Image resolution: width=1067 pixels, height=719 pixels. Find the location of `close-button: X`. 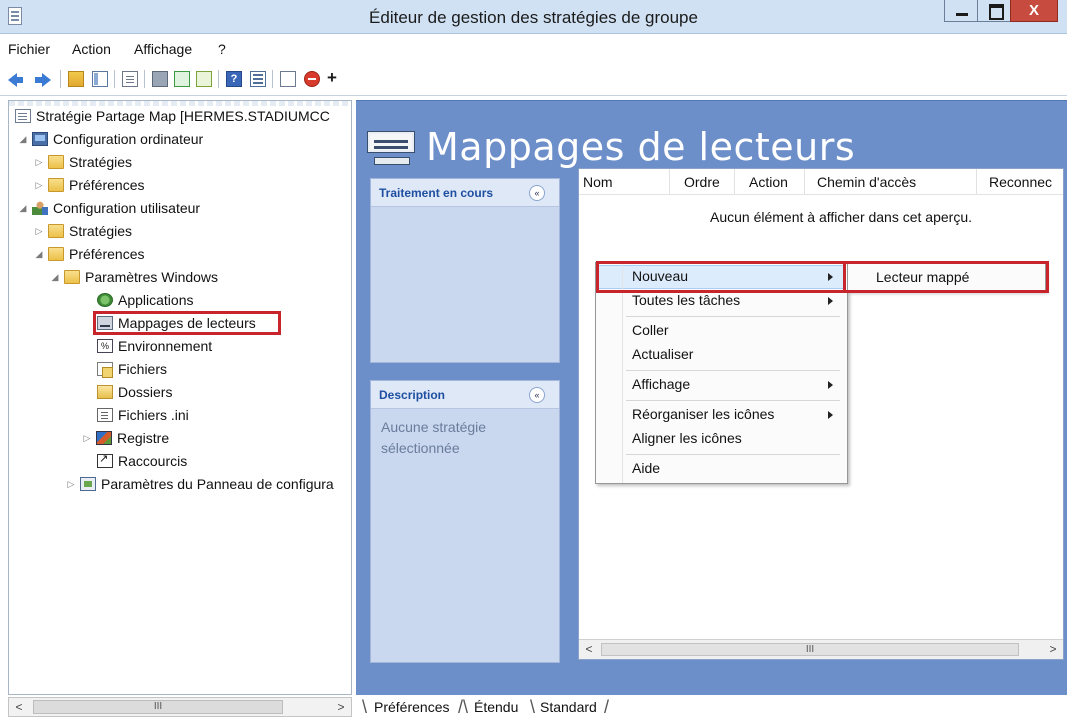

close-button: X is located at coordinates (1034, 11).